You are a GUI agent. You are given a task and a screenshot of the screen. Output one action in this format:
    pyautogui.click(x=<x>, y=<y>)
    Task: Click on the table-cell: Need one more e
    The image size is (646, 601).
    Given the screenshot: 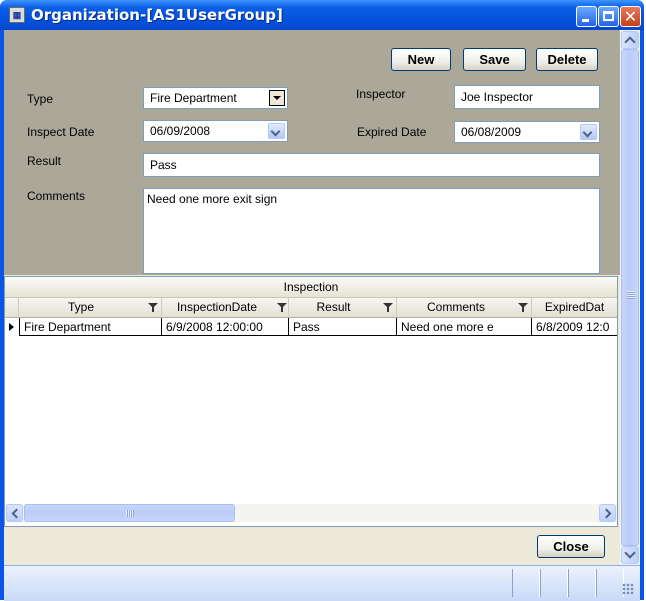 What is the action you would take?
    pyautogui.click(x=464, y=327)
    